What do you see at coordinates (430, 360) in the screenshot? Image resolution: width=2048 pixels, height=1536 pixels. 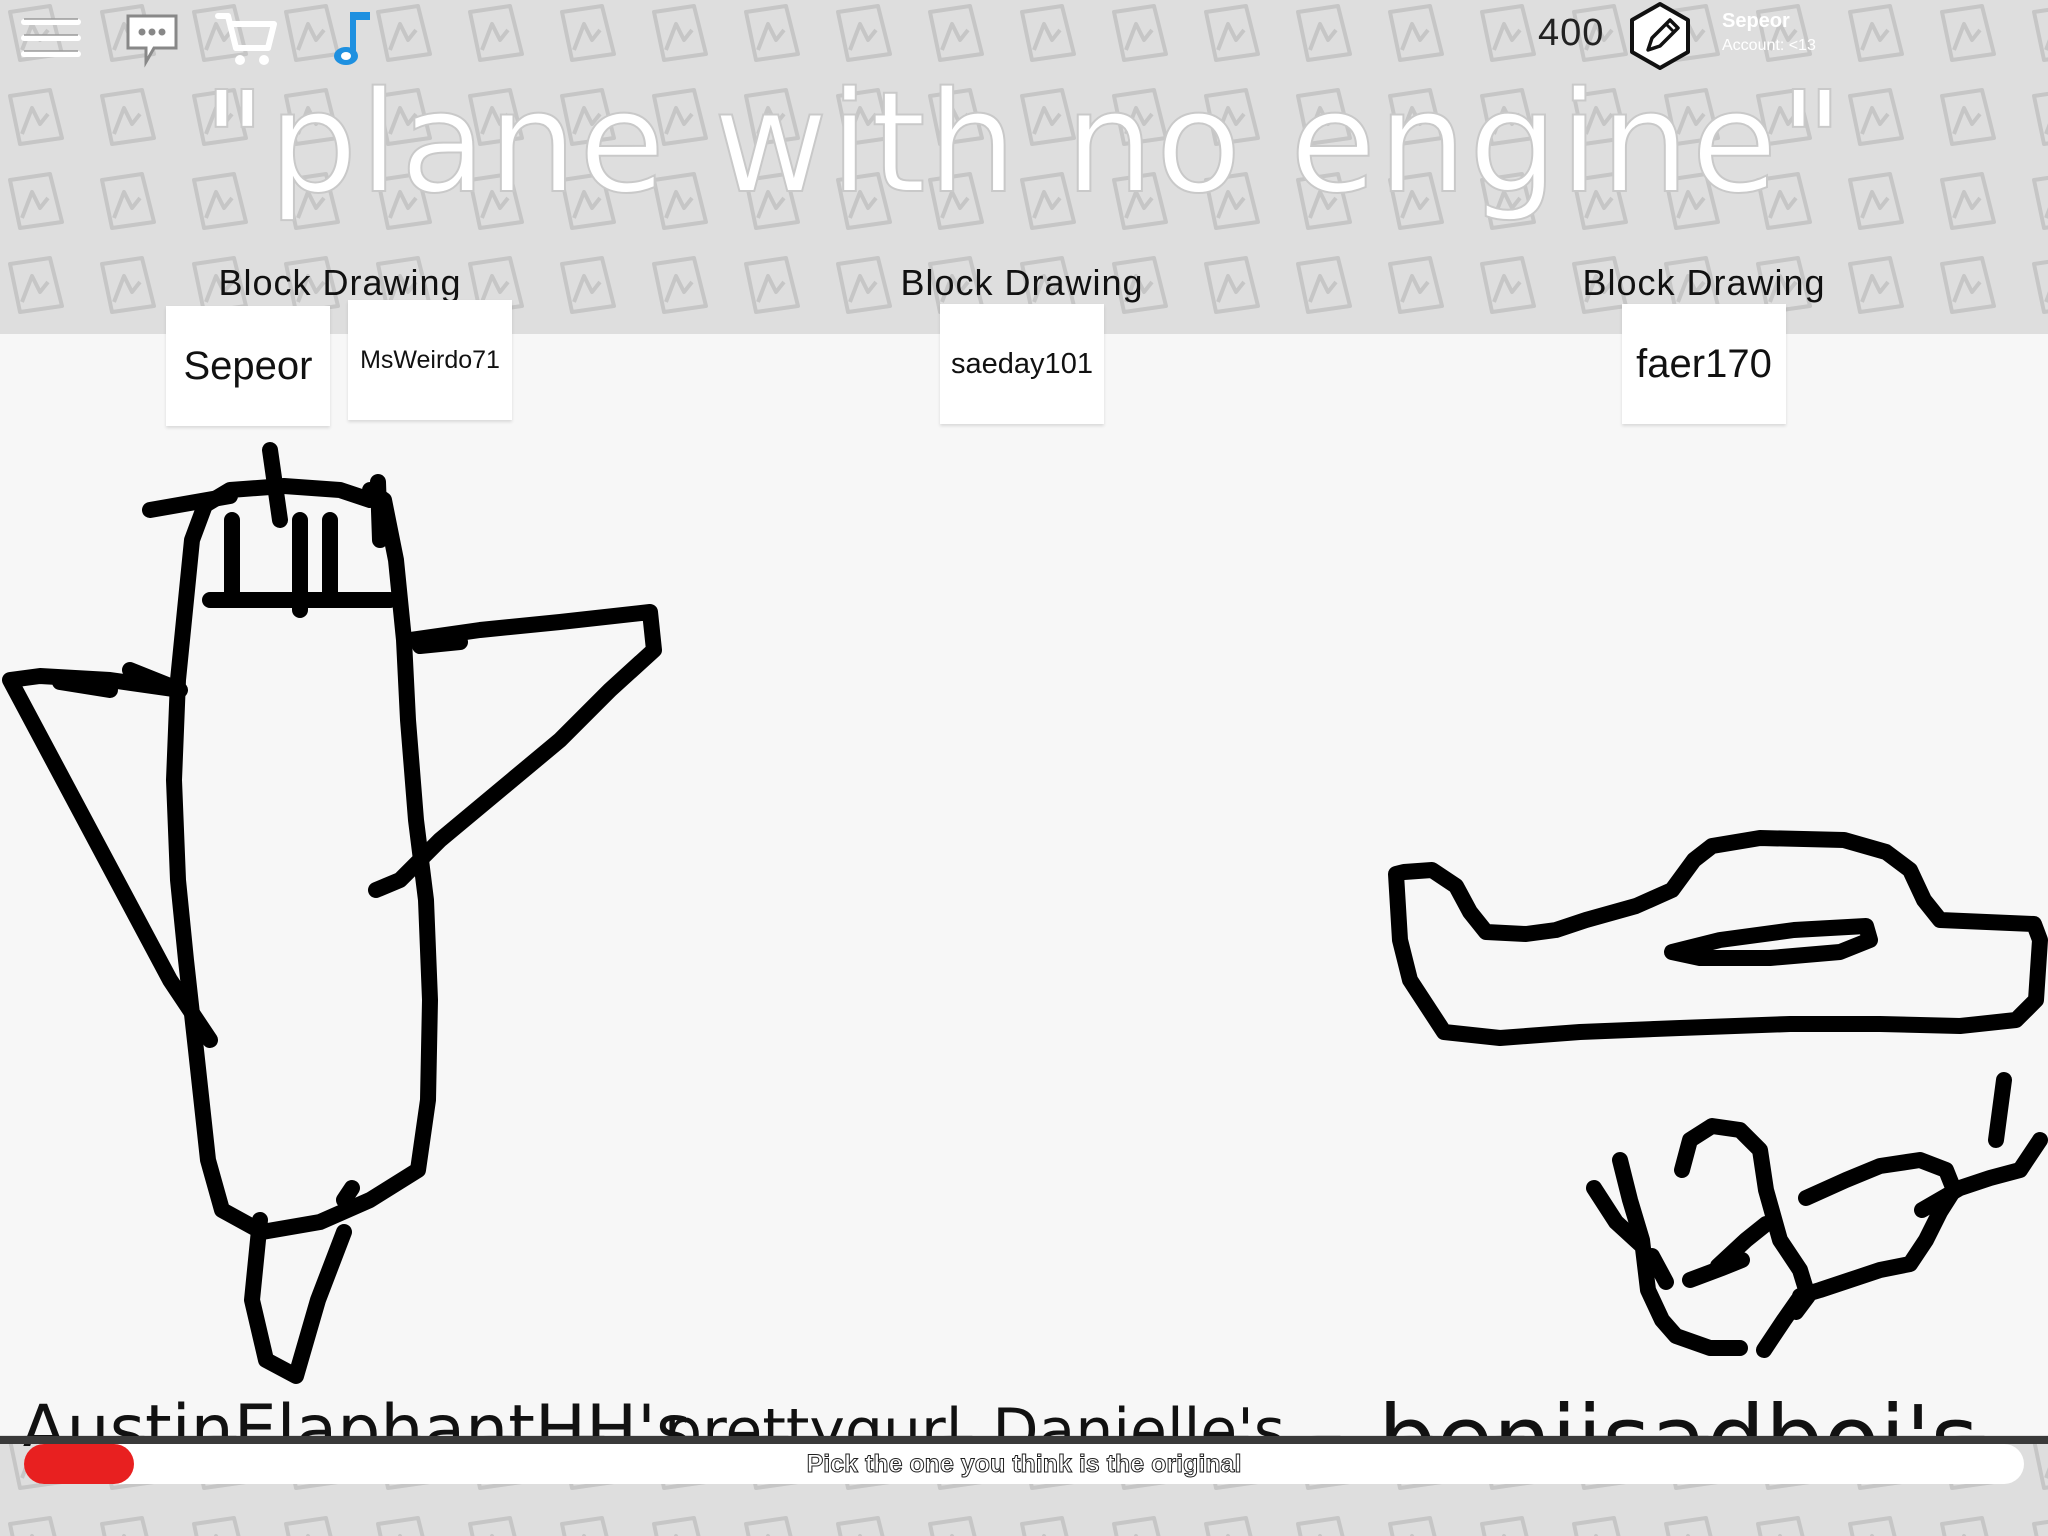 I see `player-tag: MsWeirdo71` at bounding box center [430, 360].